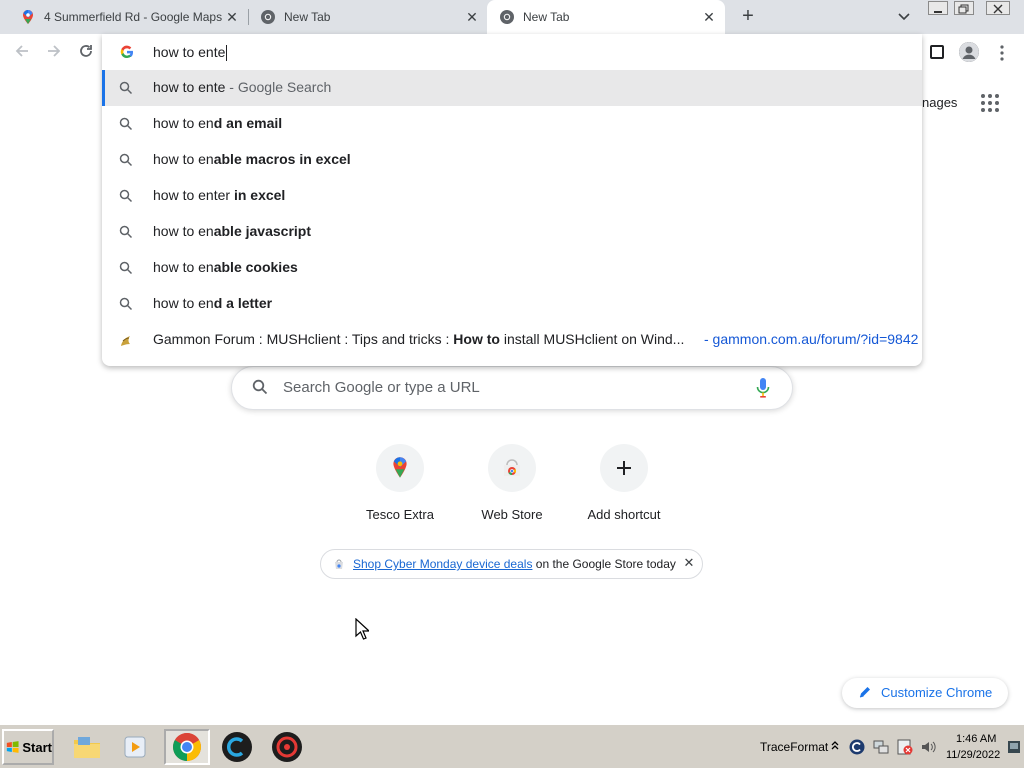 The width and height of the screenshot is (1024, 768). What do you see at coordinates (252, 159) in the screenshot?
I see `suggestion-text: how to enable macros in excel` at bounding box center [252, 159].